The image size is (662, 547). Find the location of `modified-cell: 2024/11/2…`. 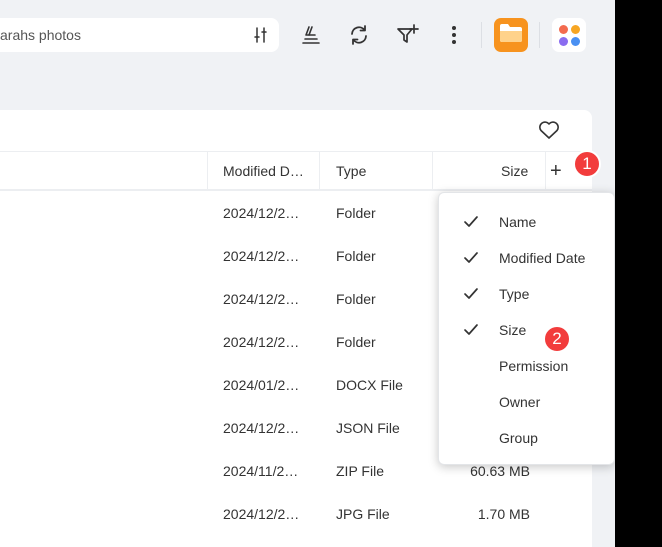

modified-cell: 2024/11/2… is located at coordinates (261, 471).